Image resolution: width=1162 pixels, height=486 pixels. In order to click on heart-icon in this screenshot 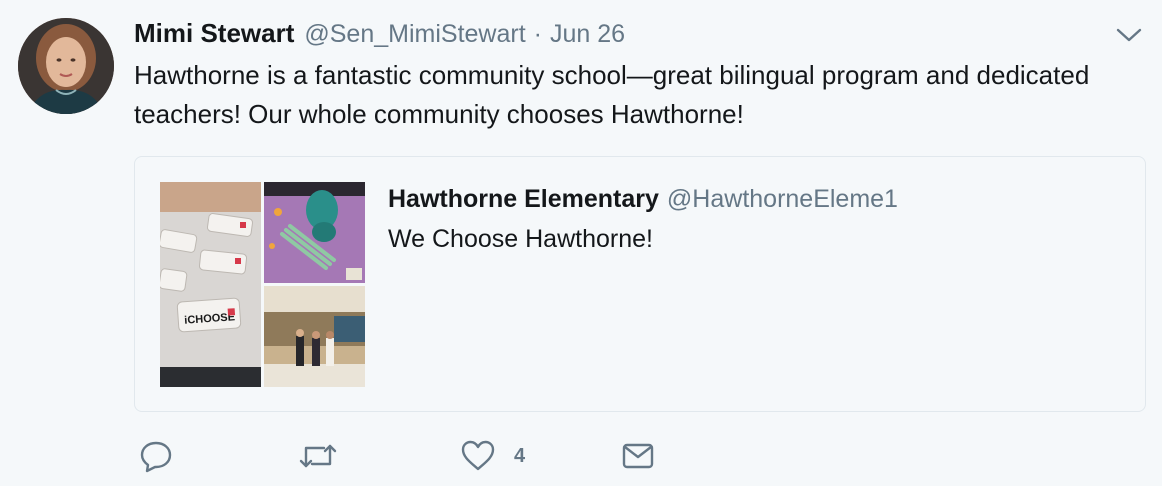, I will do `click(478, 456)`.